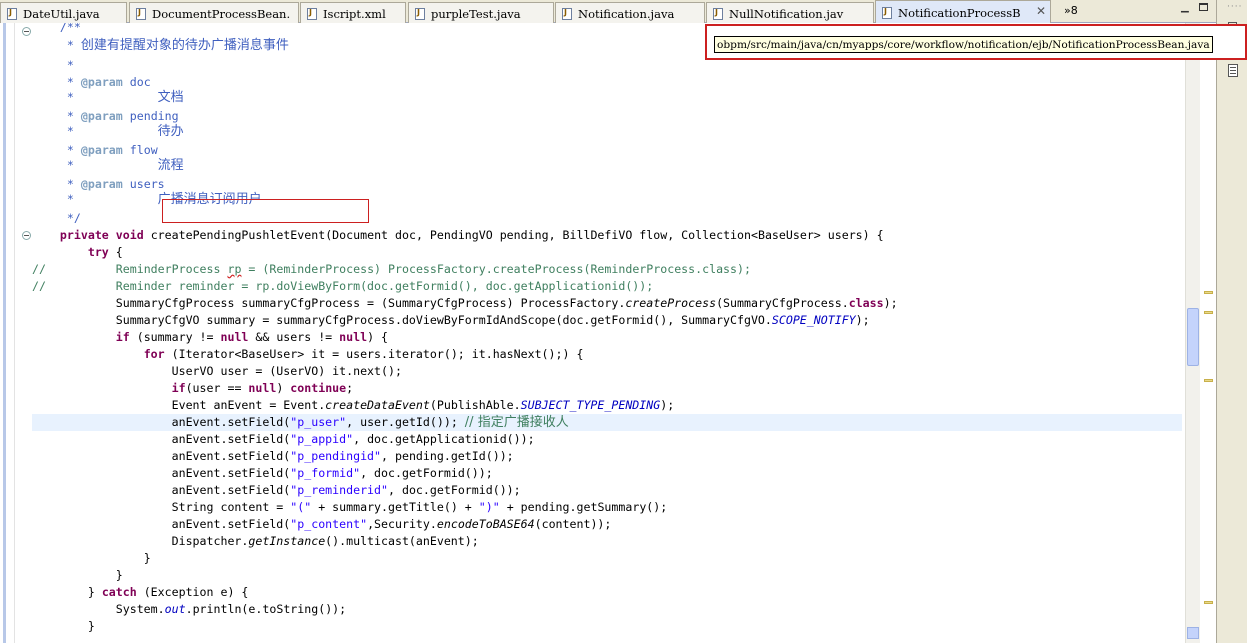  I want to click on tab-dateutil: DateUtil.java, so click(63, 12).